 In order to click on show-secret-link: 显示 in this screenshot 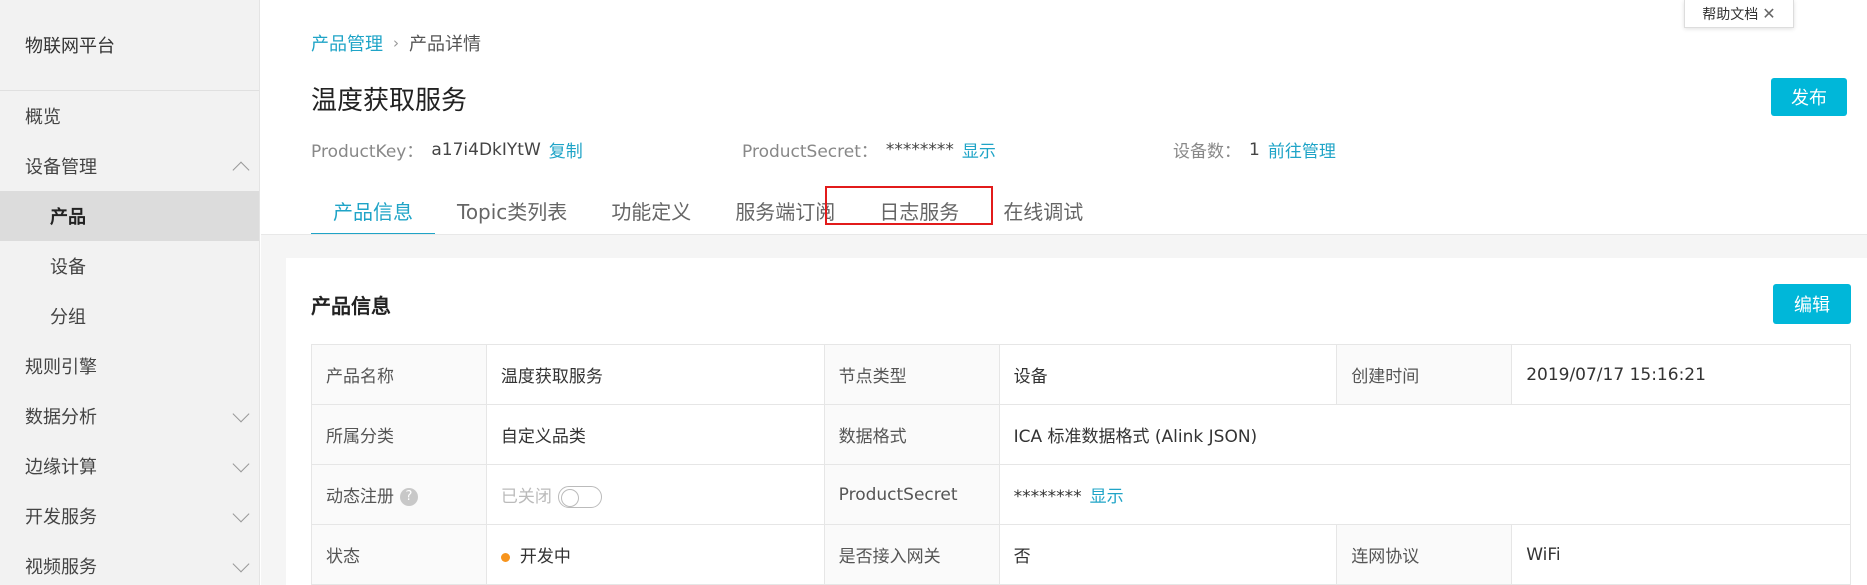, I will do `click(979, 149)`.